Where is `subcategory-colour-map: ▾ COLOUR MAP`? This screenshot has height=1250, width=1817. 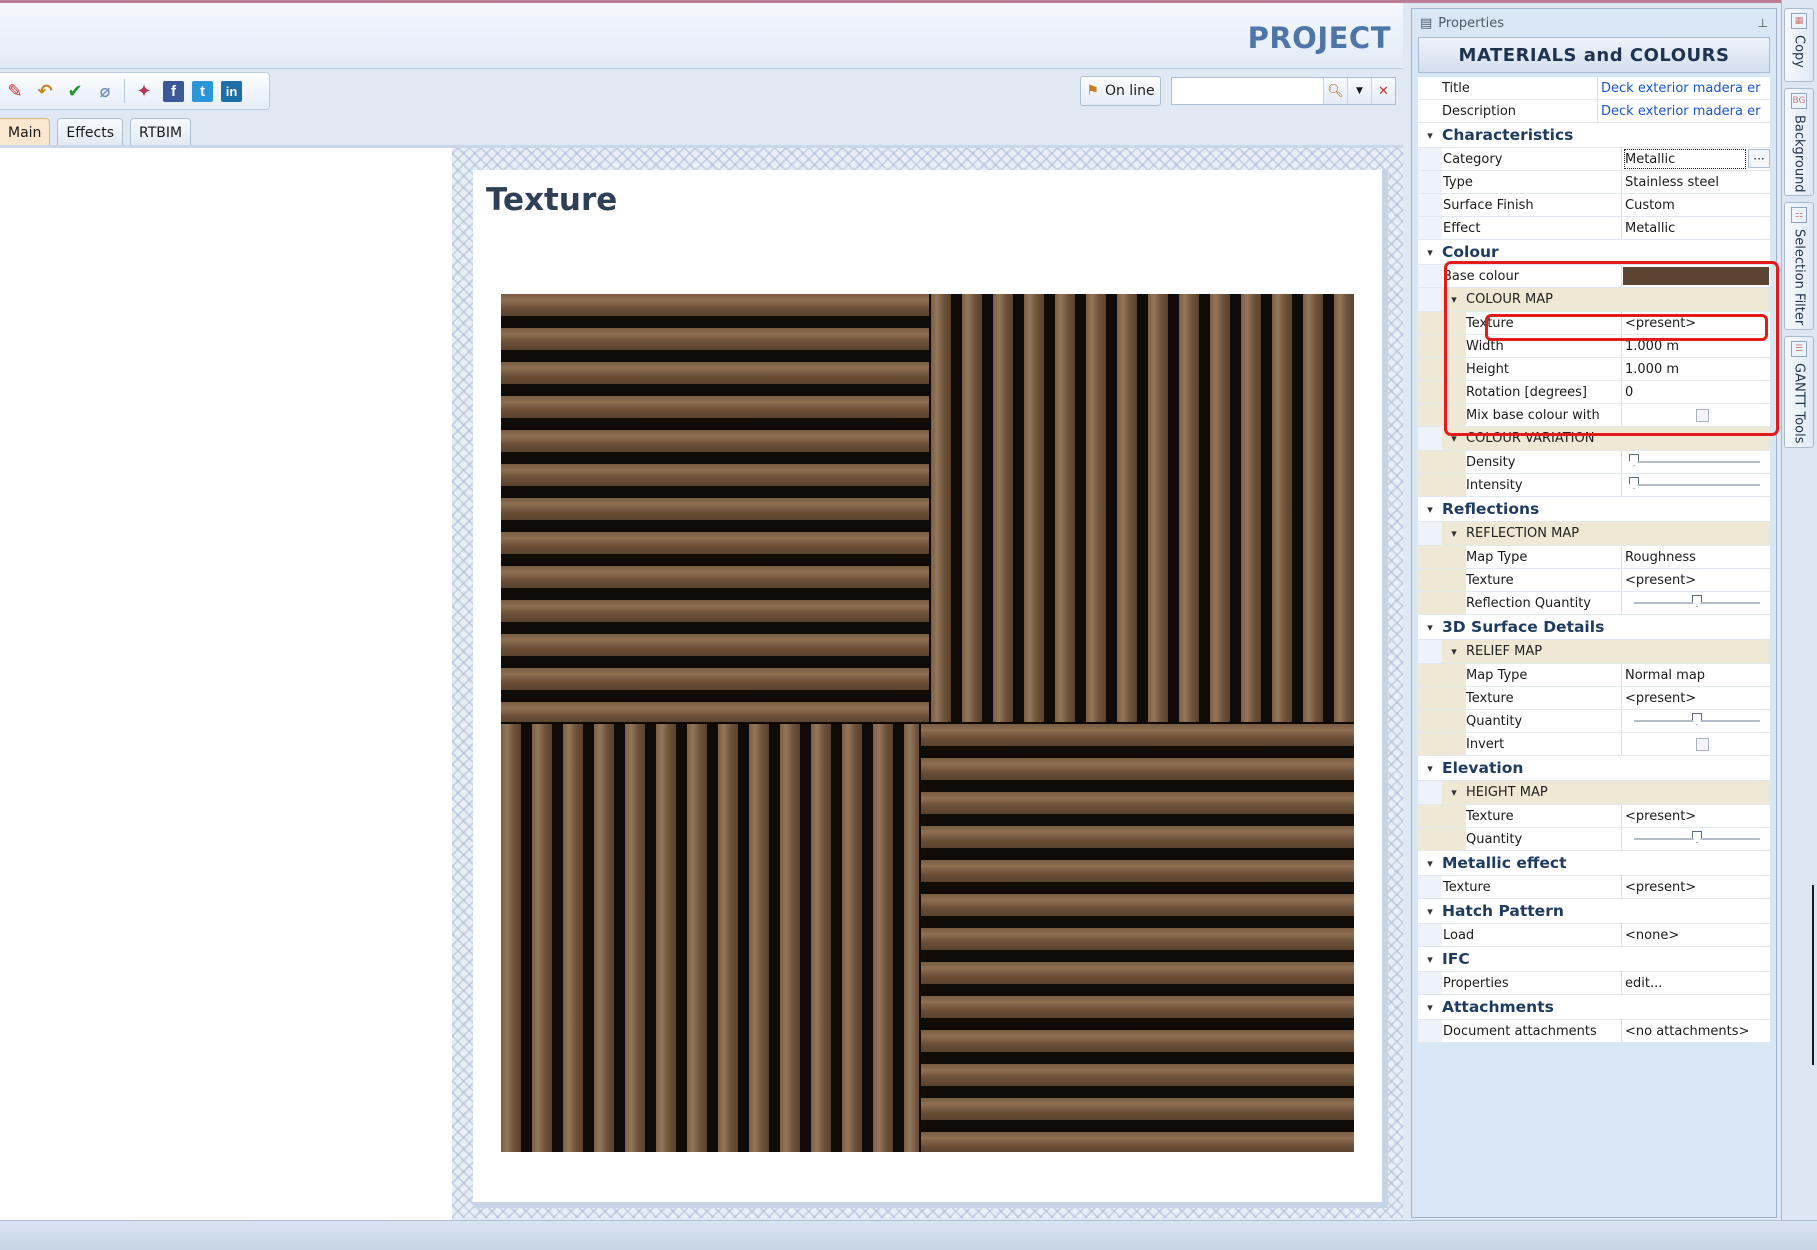 subcategory-colour-map: ▾ COLOUR MAP is located at coordinates (1594, 300).